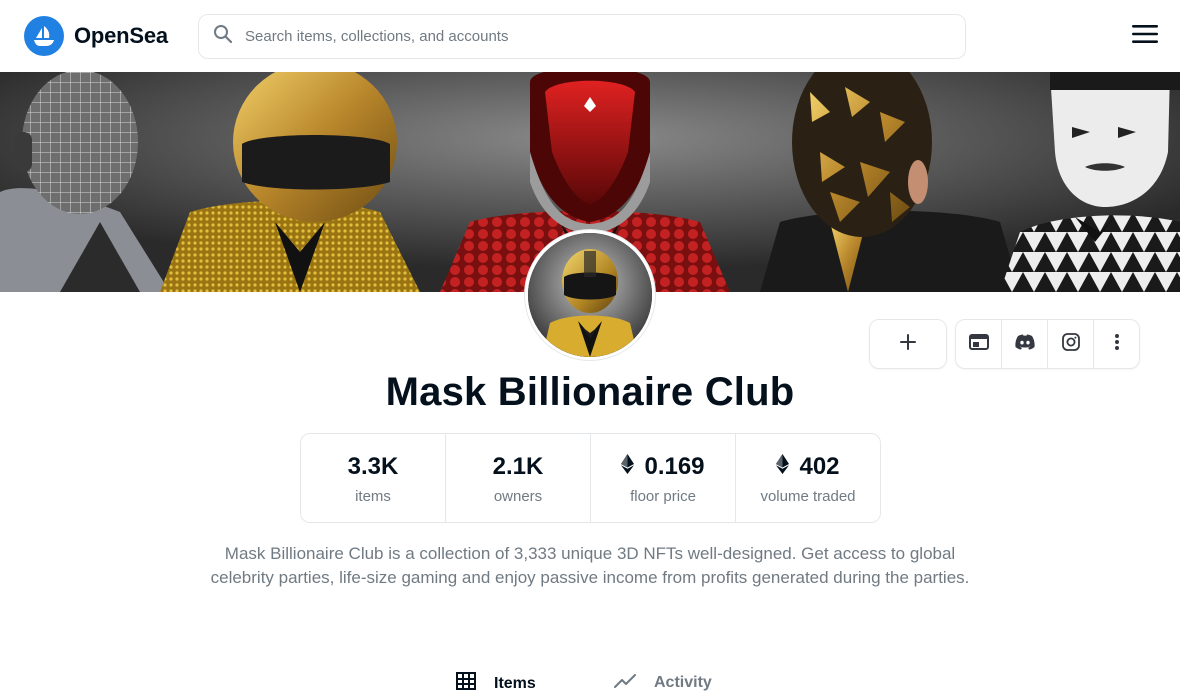  Describe the element at coordinates (373, 496) in the screenshot. I see `stat-label: items` at that location.